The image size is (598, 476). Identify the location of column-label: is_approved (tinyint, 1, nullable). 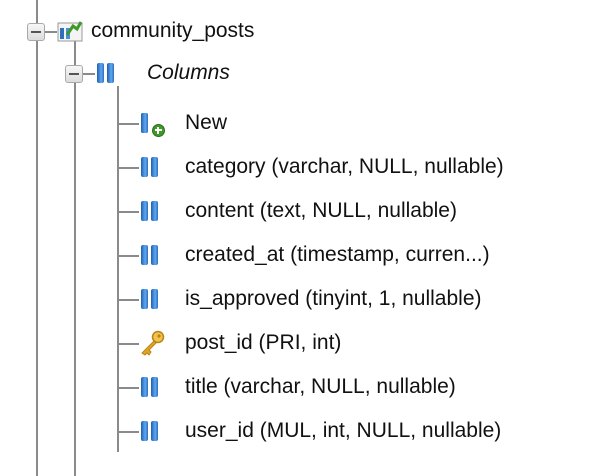
(333, 298).